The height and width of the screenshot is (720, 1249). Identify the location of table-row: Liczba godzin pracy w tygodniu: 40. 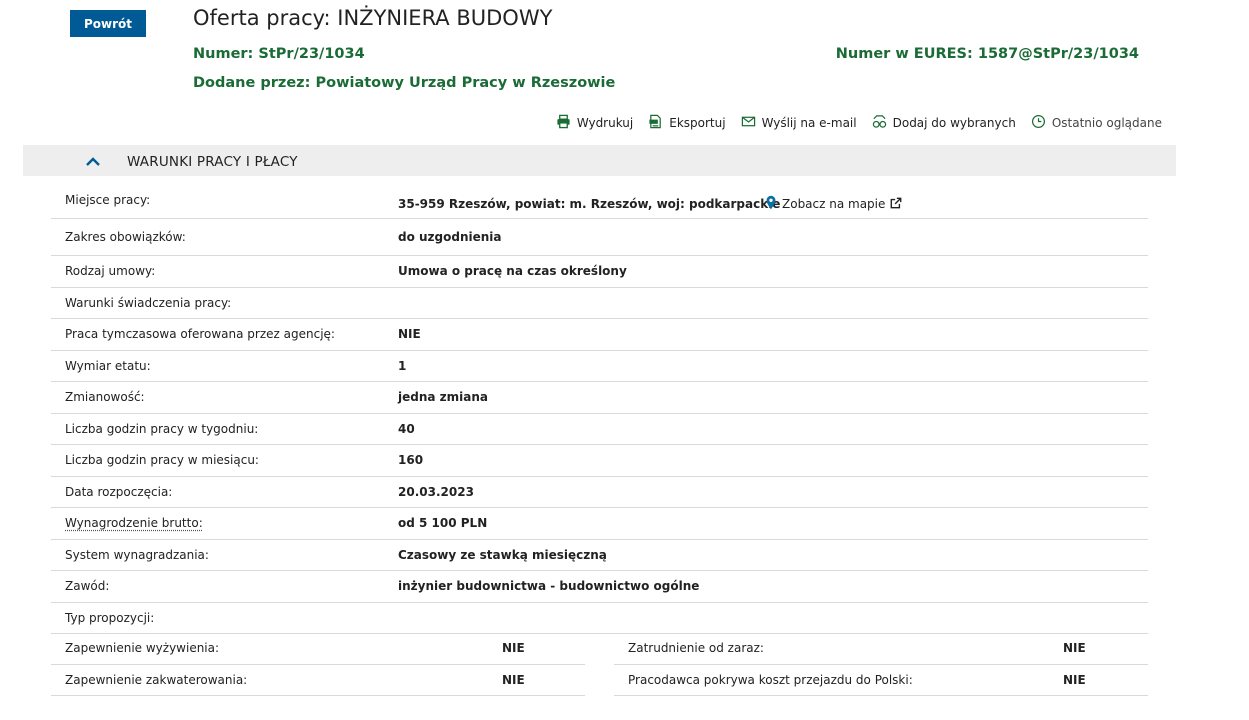
(599, 429).